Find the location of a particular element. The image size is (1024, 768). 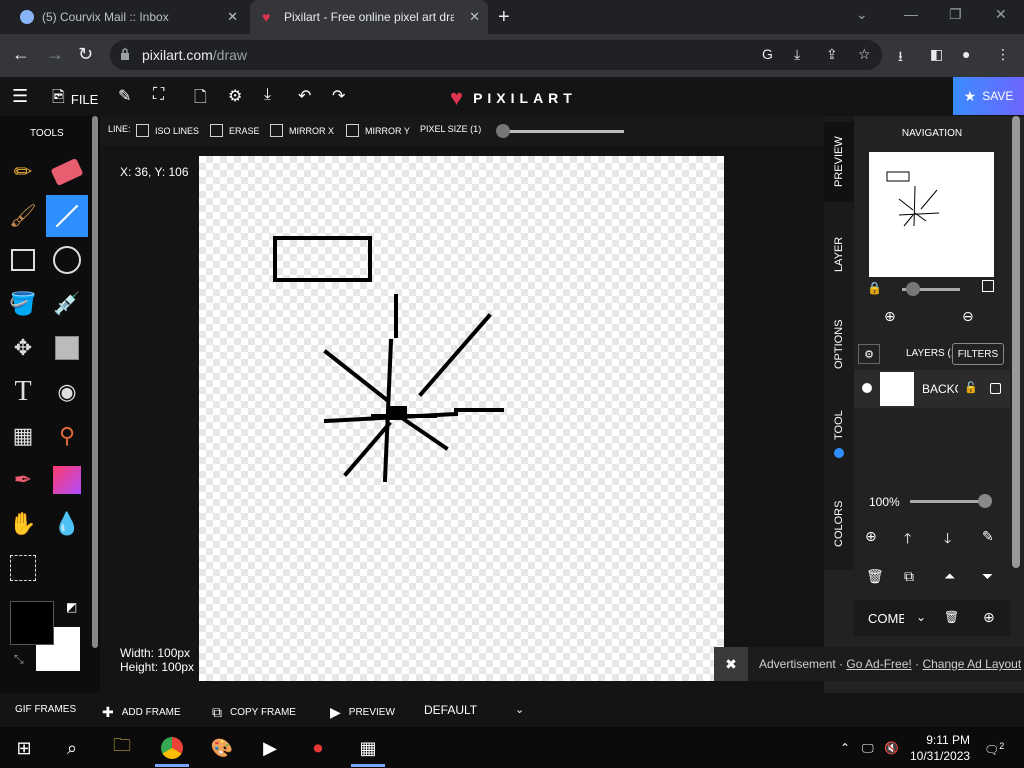

pixel-size-slider-knob is located at coordinates (503, 131).